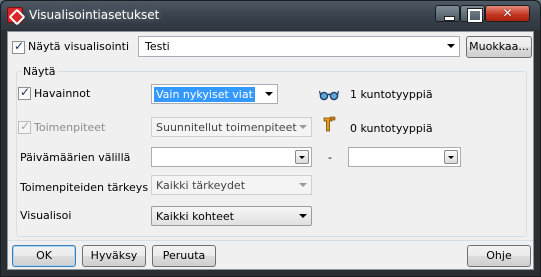 The height and width of the screenshot is (277, 541). I want to click on groupbox-title: Näytä, so click(39, 71).